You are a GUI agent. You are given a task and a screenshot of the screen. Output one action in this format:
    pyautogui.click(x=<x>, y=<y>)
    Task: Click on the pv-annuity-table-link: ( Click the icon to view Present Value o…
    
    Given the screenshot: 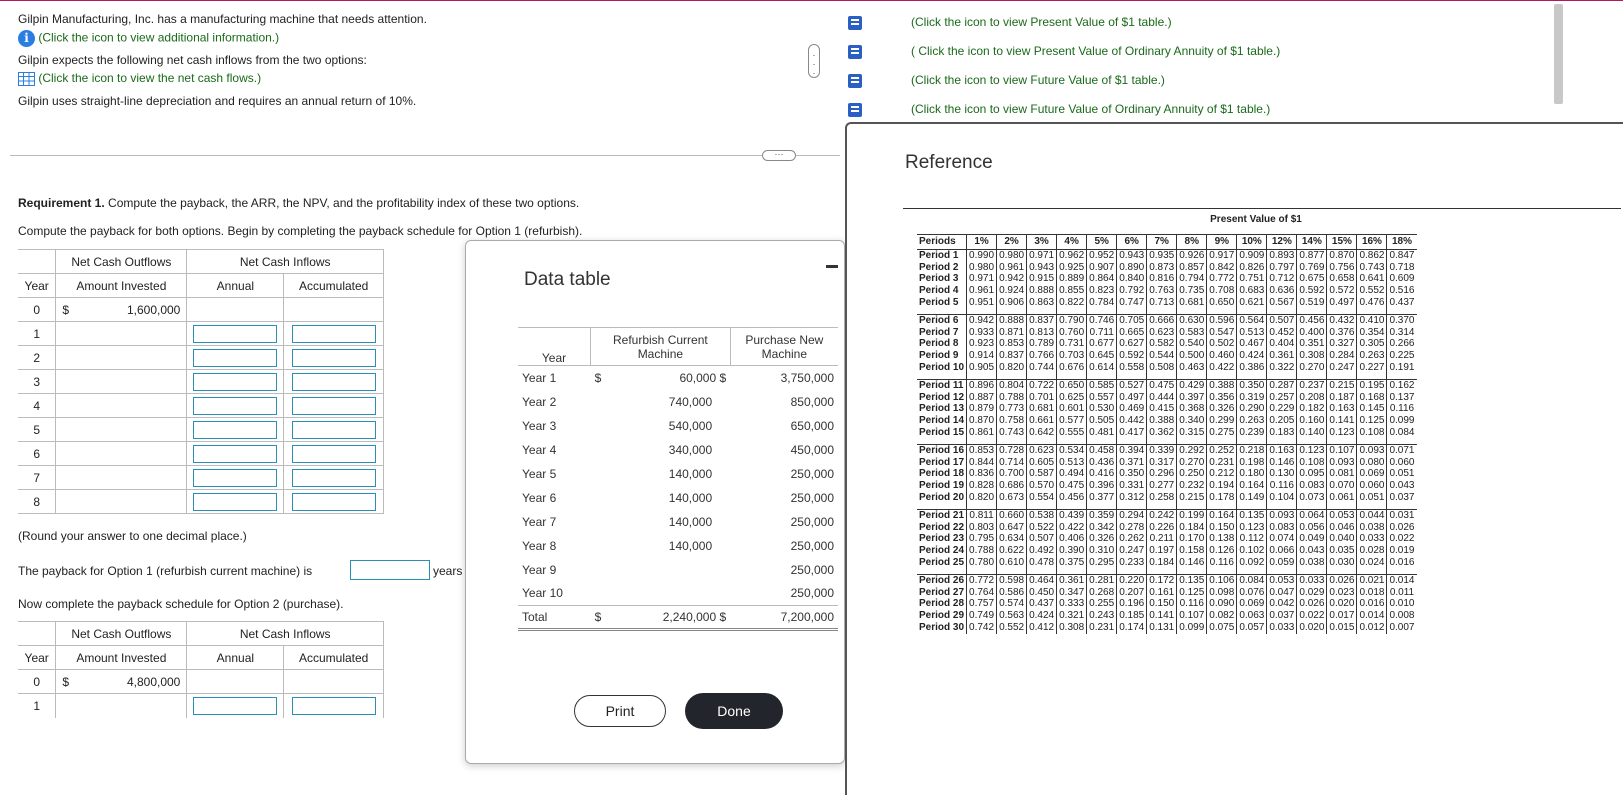 What is the action you would take?
    pyautogui.click(x=1095, y=51)
    